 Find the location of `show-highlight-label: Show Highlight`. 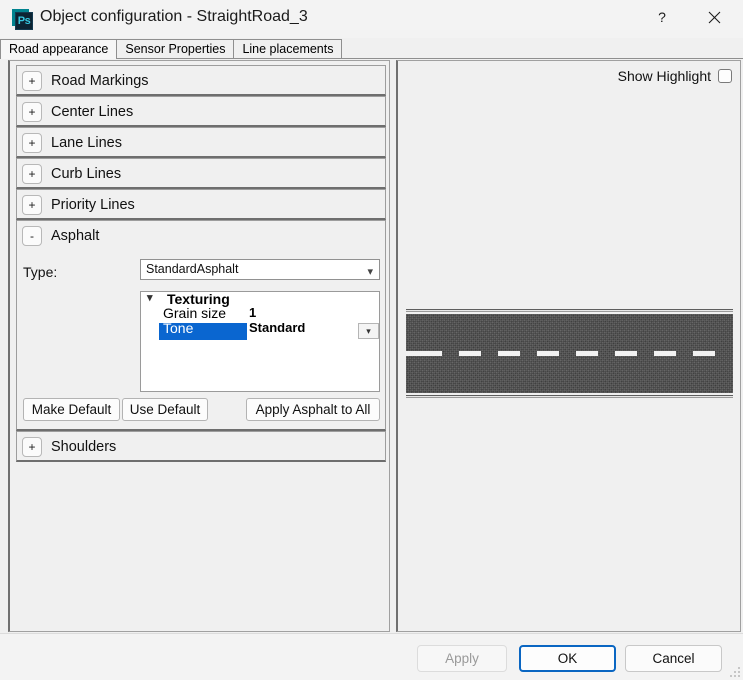

show-highlight-label: Show Highlight is located at coordinates (664, 76).